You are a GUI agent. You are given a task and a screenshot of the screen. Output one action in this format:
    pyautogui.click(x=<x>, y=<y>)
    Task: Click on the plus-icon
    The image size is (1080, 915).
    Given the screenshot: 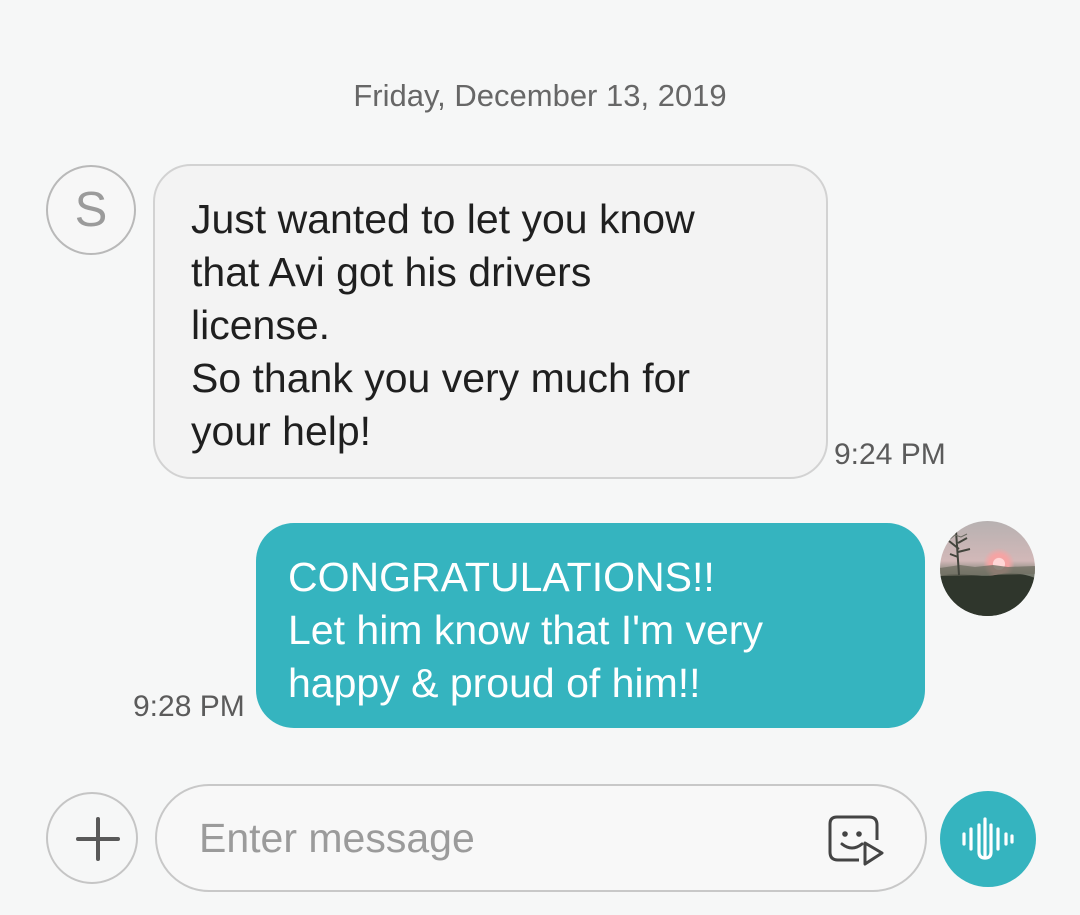 What is the action you would take?
    pyautogui.click(x=98, y=839)
    